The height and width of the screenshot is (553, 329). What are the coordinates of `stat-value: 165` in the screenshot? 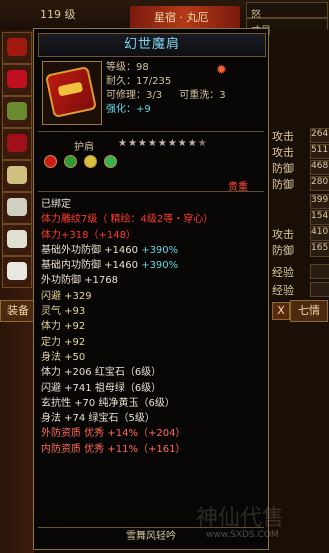 It's located at (319, 249).